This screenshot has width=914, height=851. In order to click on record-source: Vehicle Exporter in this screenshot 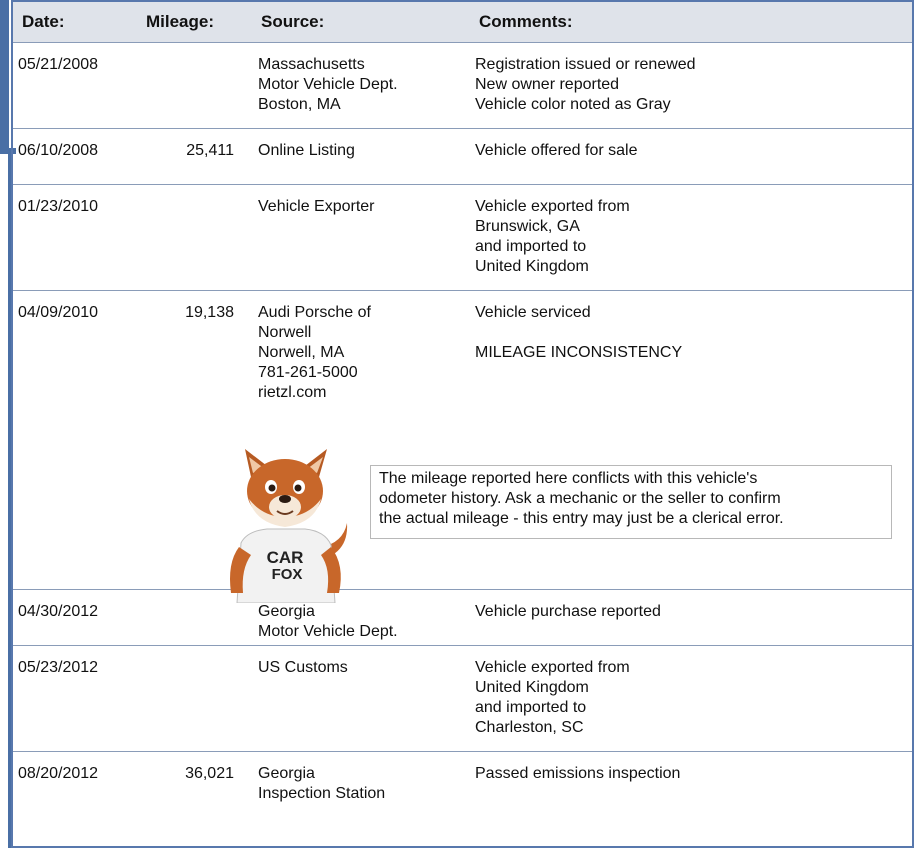, I will do `click(316, 207)`.